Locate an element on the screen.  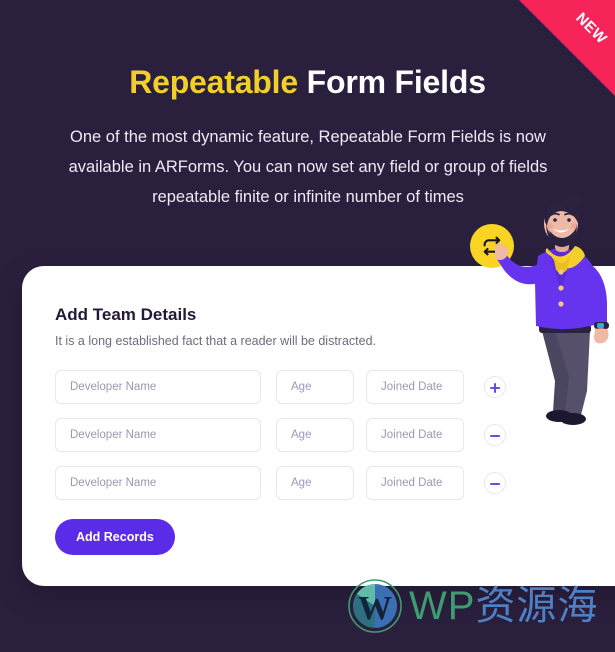
illustration-bearded-man is located at coordinates (553, 310).